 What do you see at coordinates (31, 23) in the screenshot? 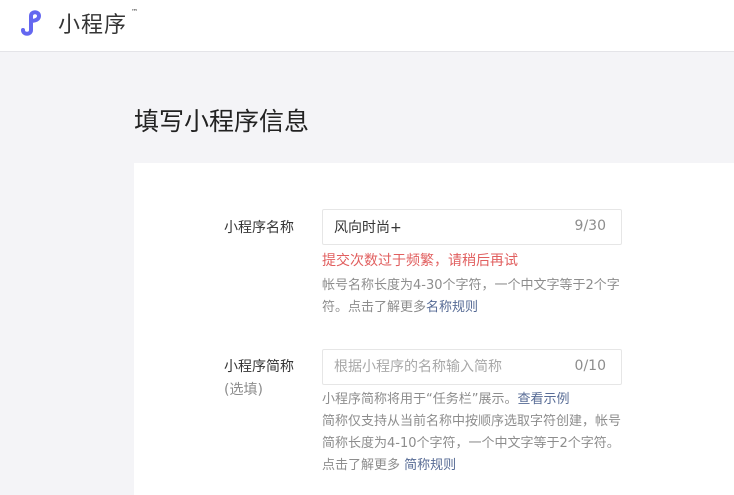
I see `mini-program-logo-icon` at bounding box center [31, 23].